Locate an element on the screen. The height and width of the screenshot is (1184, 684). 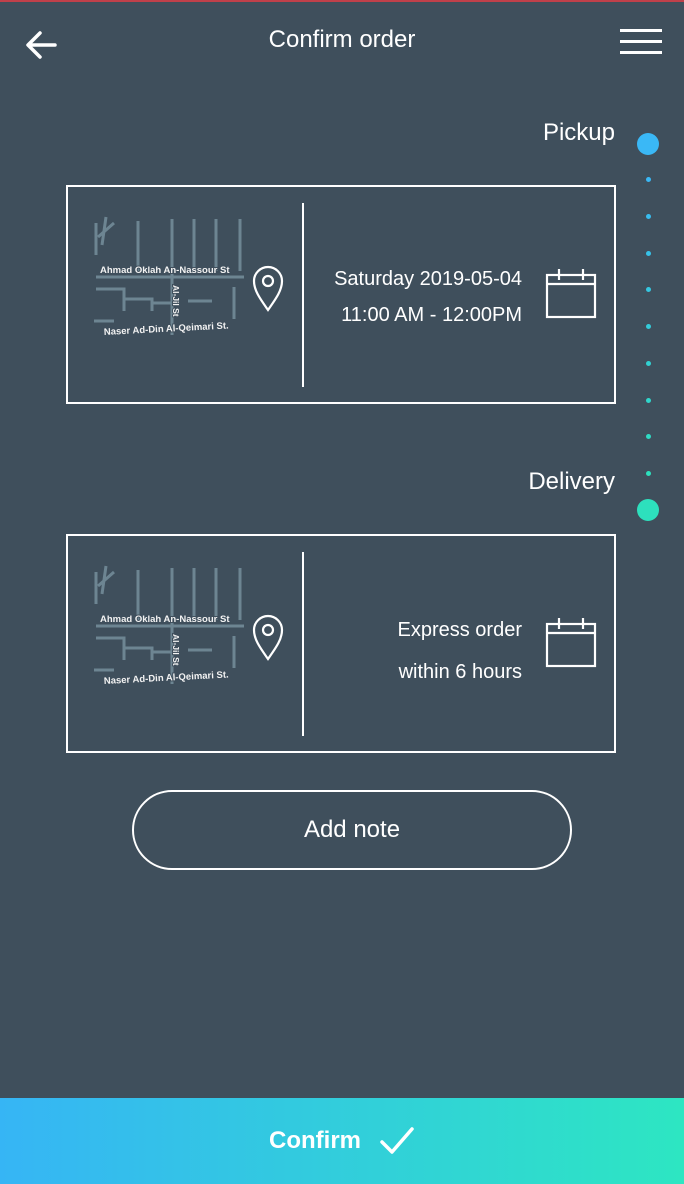
confirm-label: Confirm is located at coordinates (315, 1140).